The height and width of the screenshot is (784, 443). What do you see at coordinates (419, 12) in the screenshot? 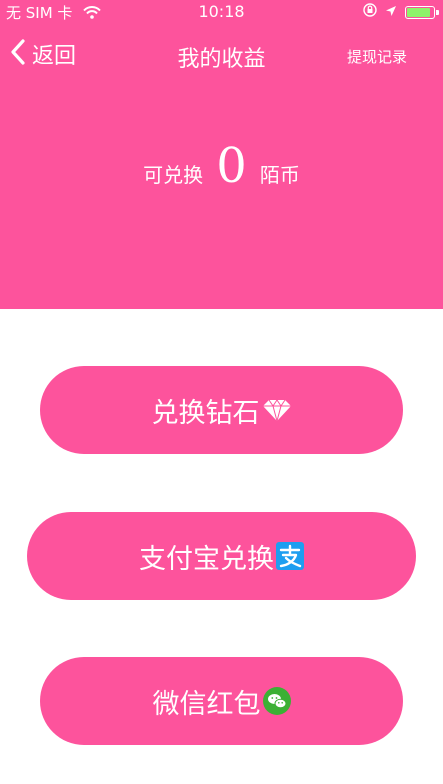
I see `battery-level` at bounding box center [419, 12].